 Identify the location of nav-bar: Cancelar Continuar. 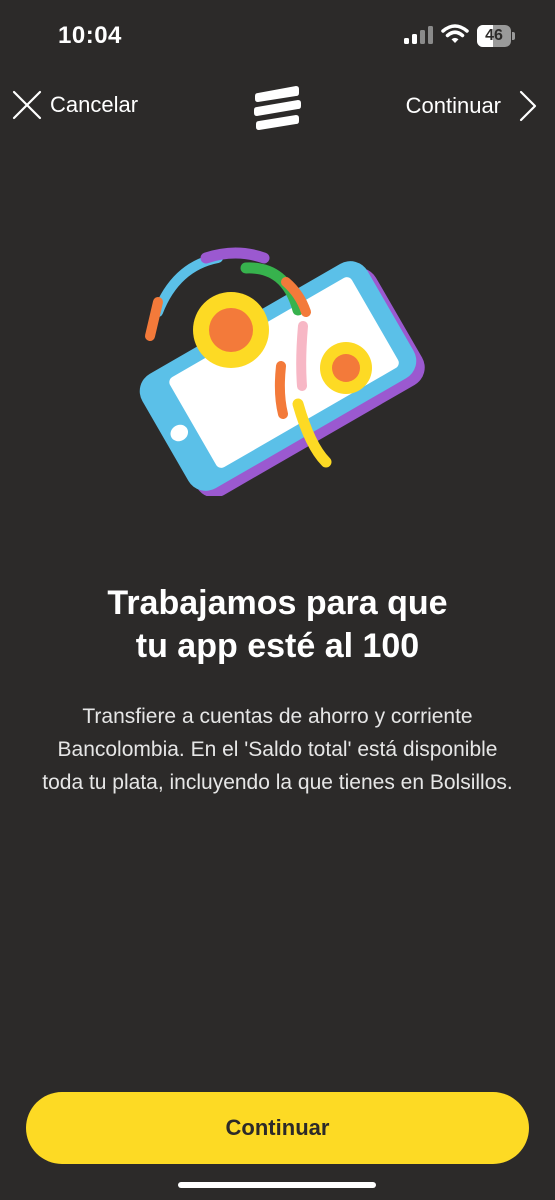
(277, 108).